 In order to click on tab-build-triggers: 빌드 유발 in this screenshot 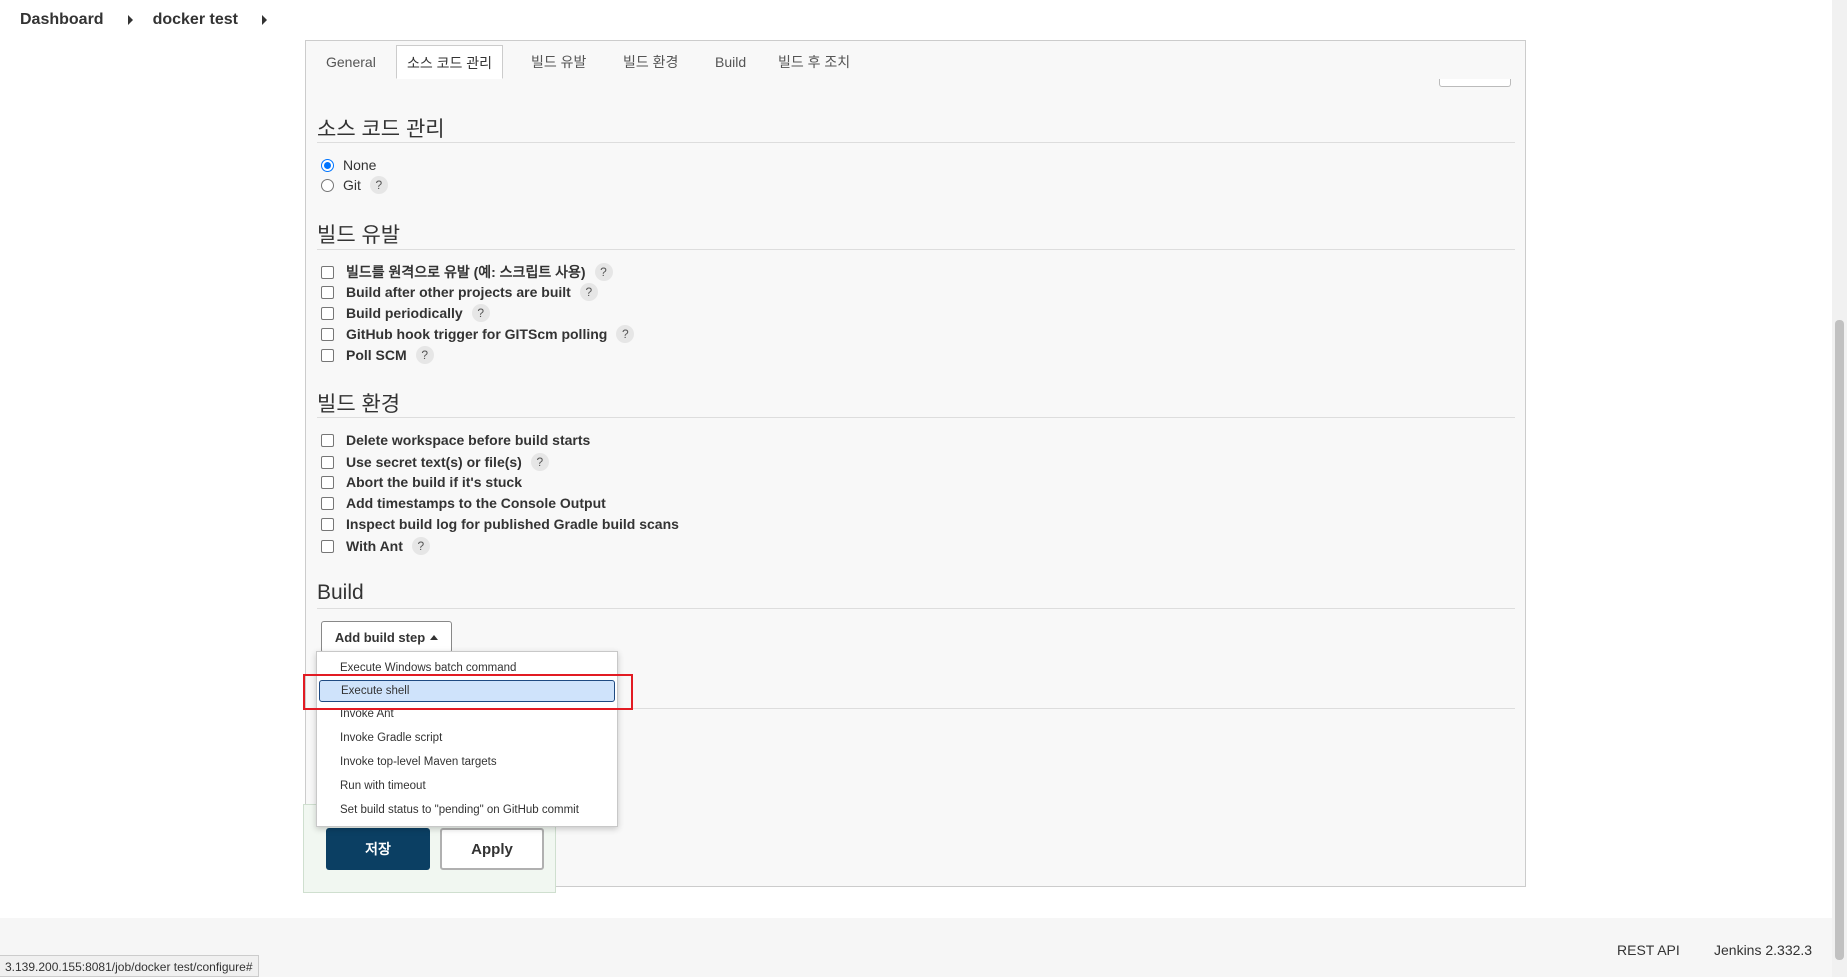, I will do `click(558, 62)`.